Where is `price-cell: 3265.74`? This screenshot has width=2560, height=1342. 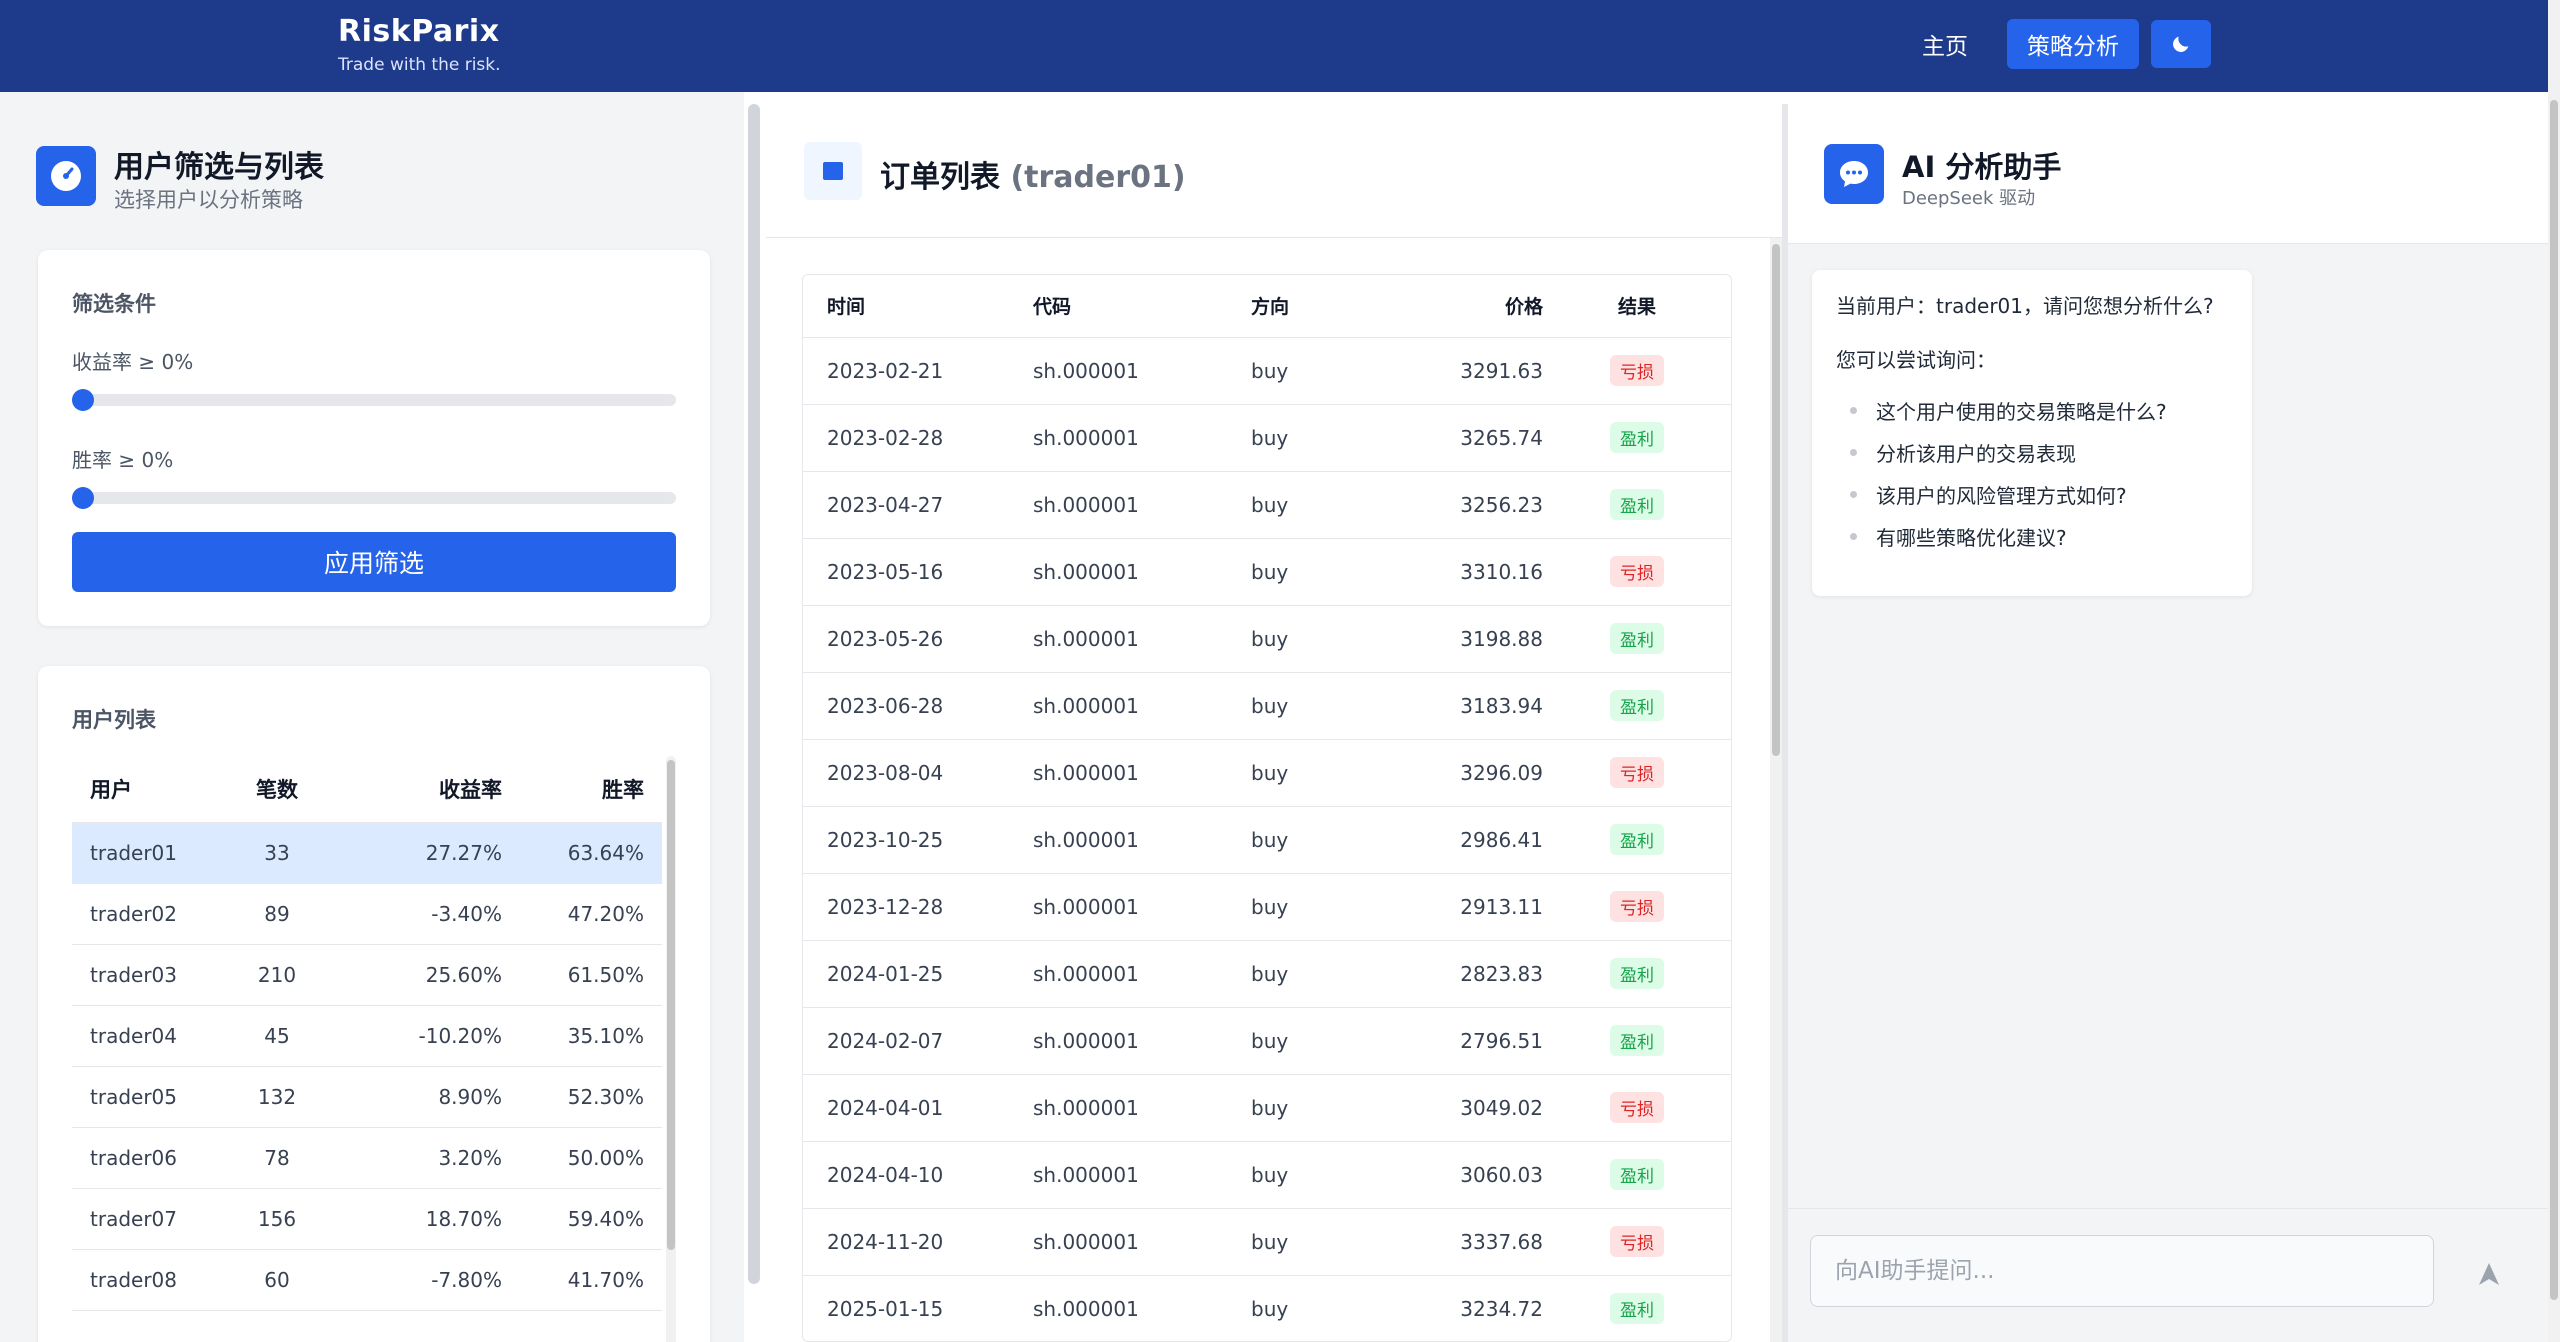
price-cell: 3265.74 is located at coordinates (1472, 438).